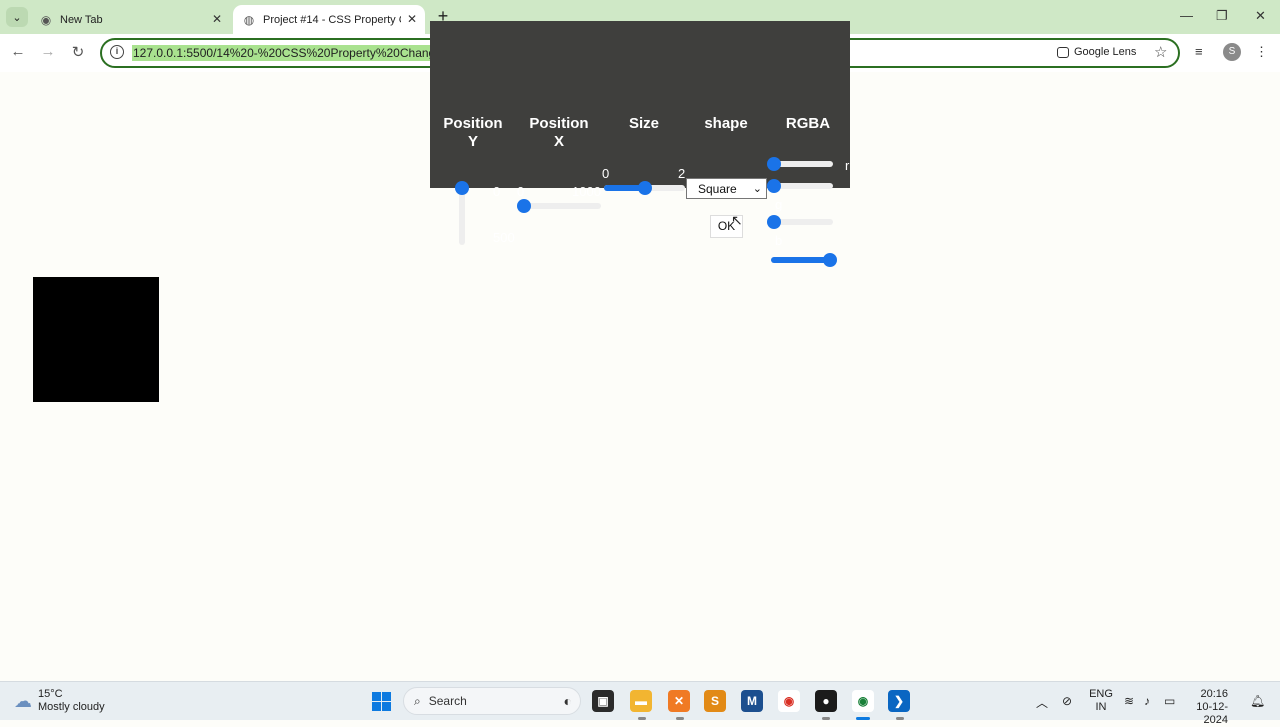 The height and width of the screenshot is (727, 1280). I want to click on task-view-icon: ▣, so click(603, 701).